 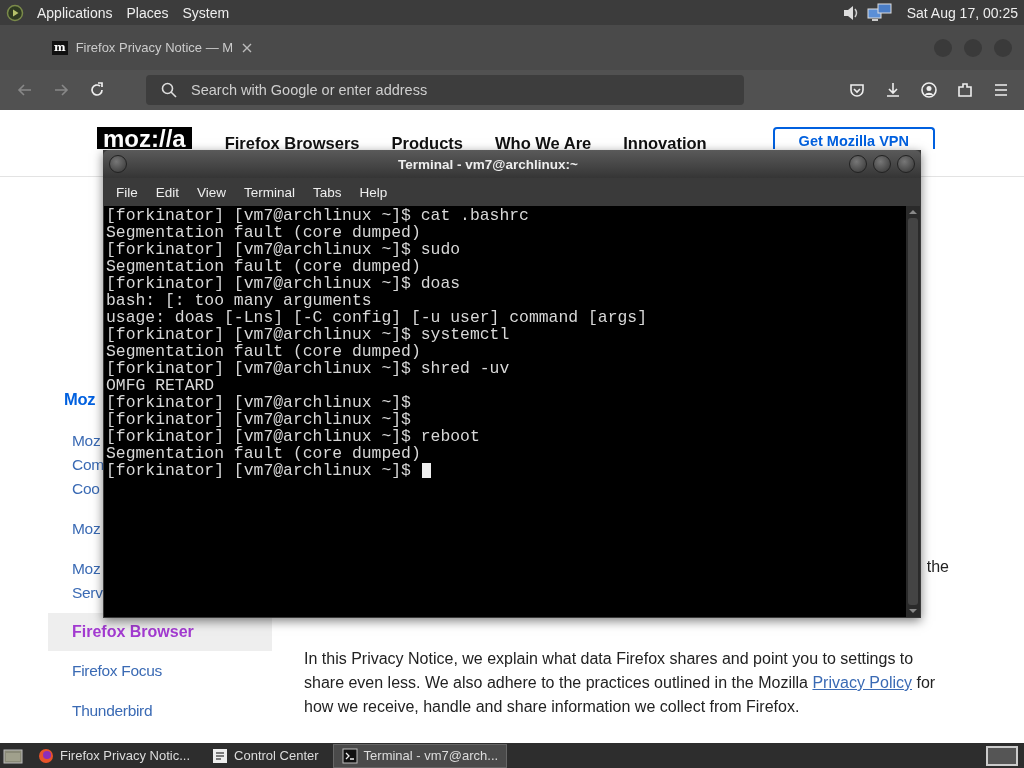 I want to click on sidebar-item: Moz Serv, so click(x=75, y=581).